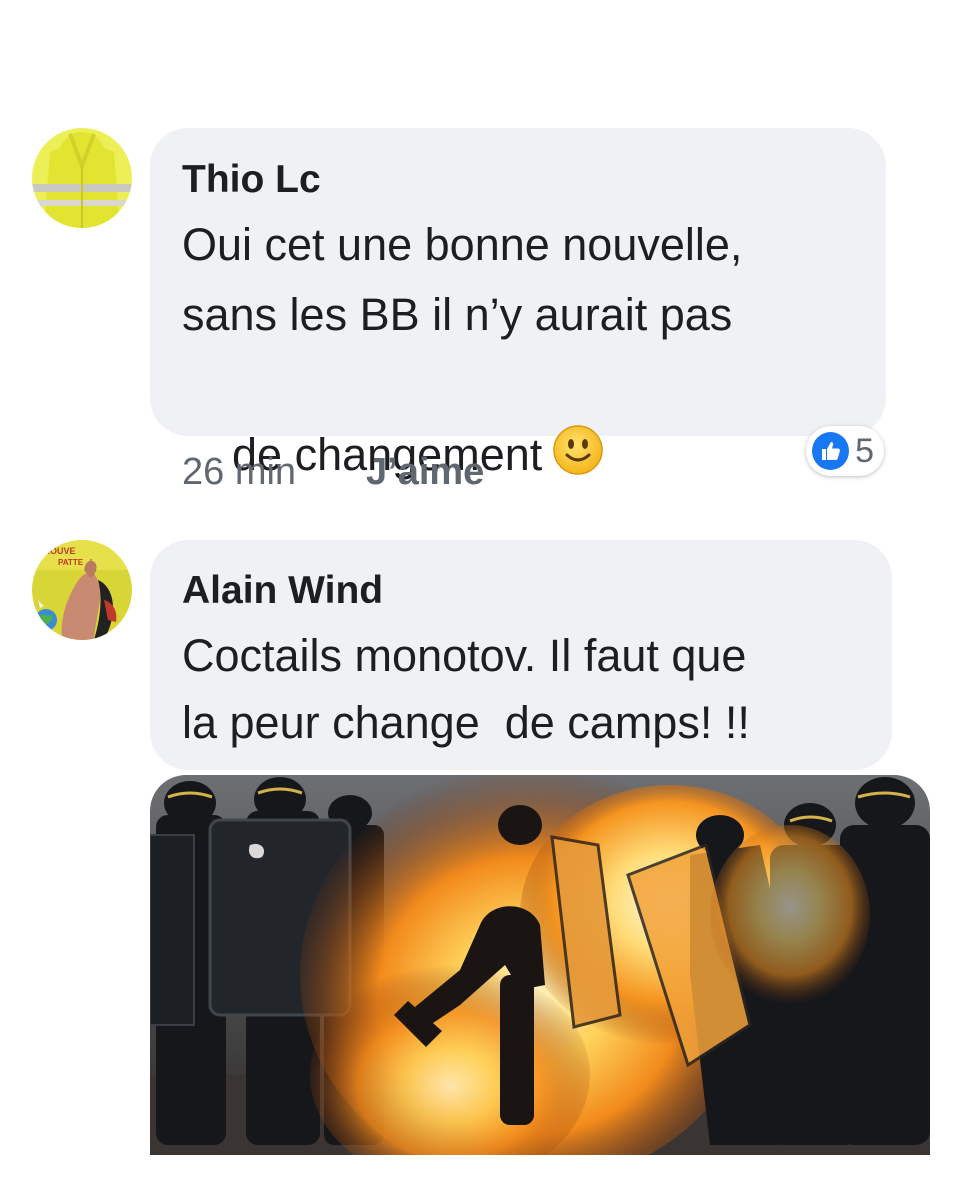 This screenshot has width=962, height=1200. What do you see at coordinates (466, 722) in the screenshot?
I see `comment-text-line: la peur change de camps! !!` at bounding box center [466, 722].